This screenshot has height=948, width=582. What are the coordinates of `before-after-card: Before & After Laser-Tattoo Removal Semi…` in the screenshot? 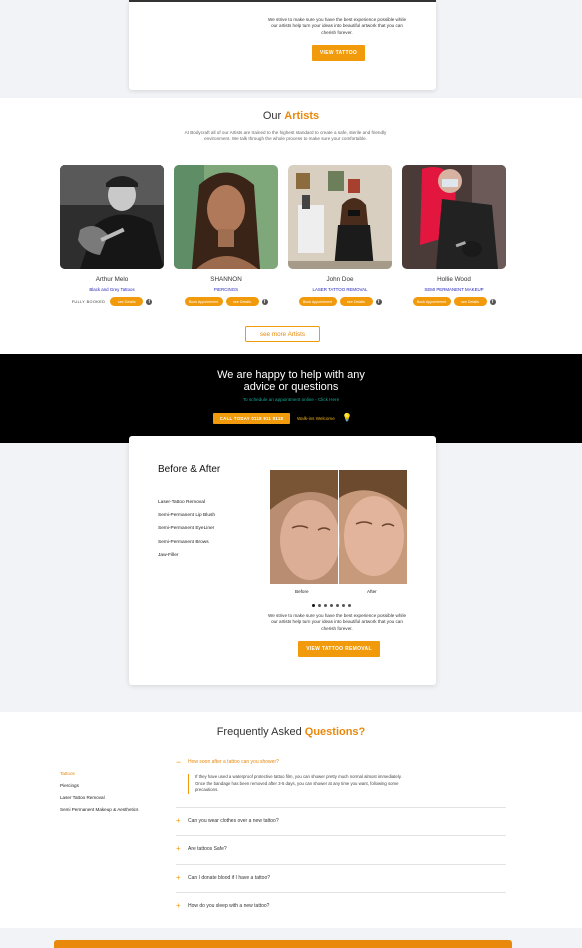 It's located at (282, 560).